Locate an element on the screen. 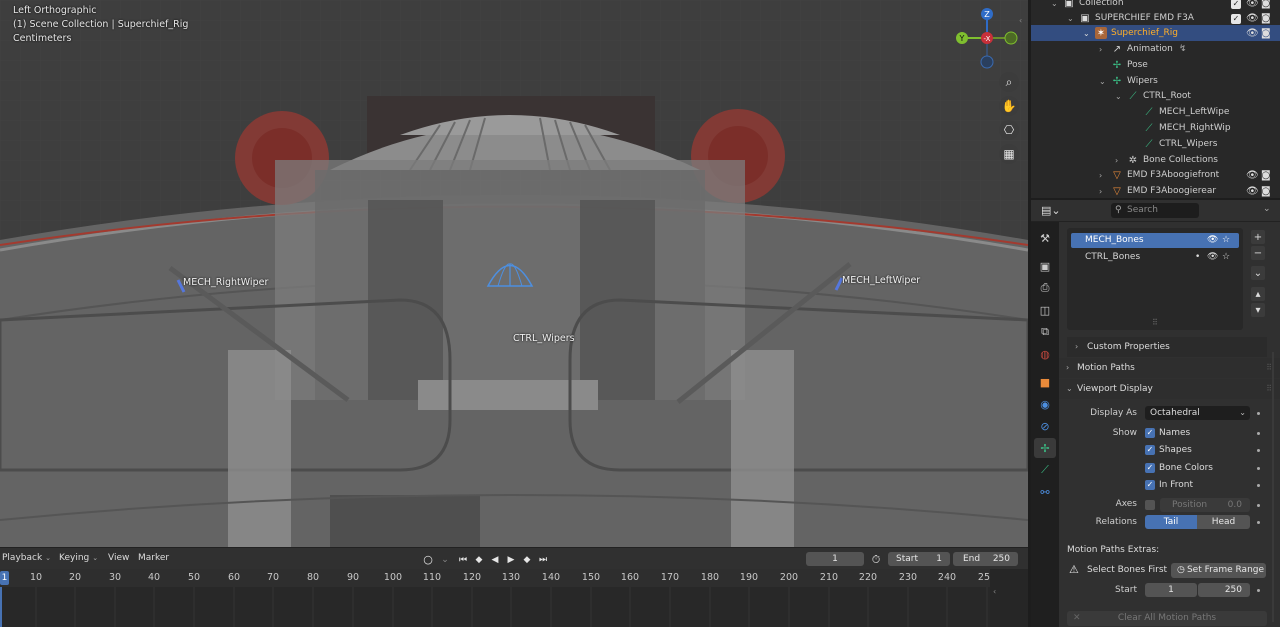  outliner-row-wipers: ⌄ ✢ Wipers is located at coordinates (1155, 81).